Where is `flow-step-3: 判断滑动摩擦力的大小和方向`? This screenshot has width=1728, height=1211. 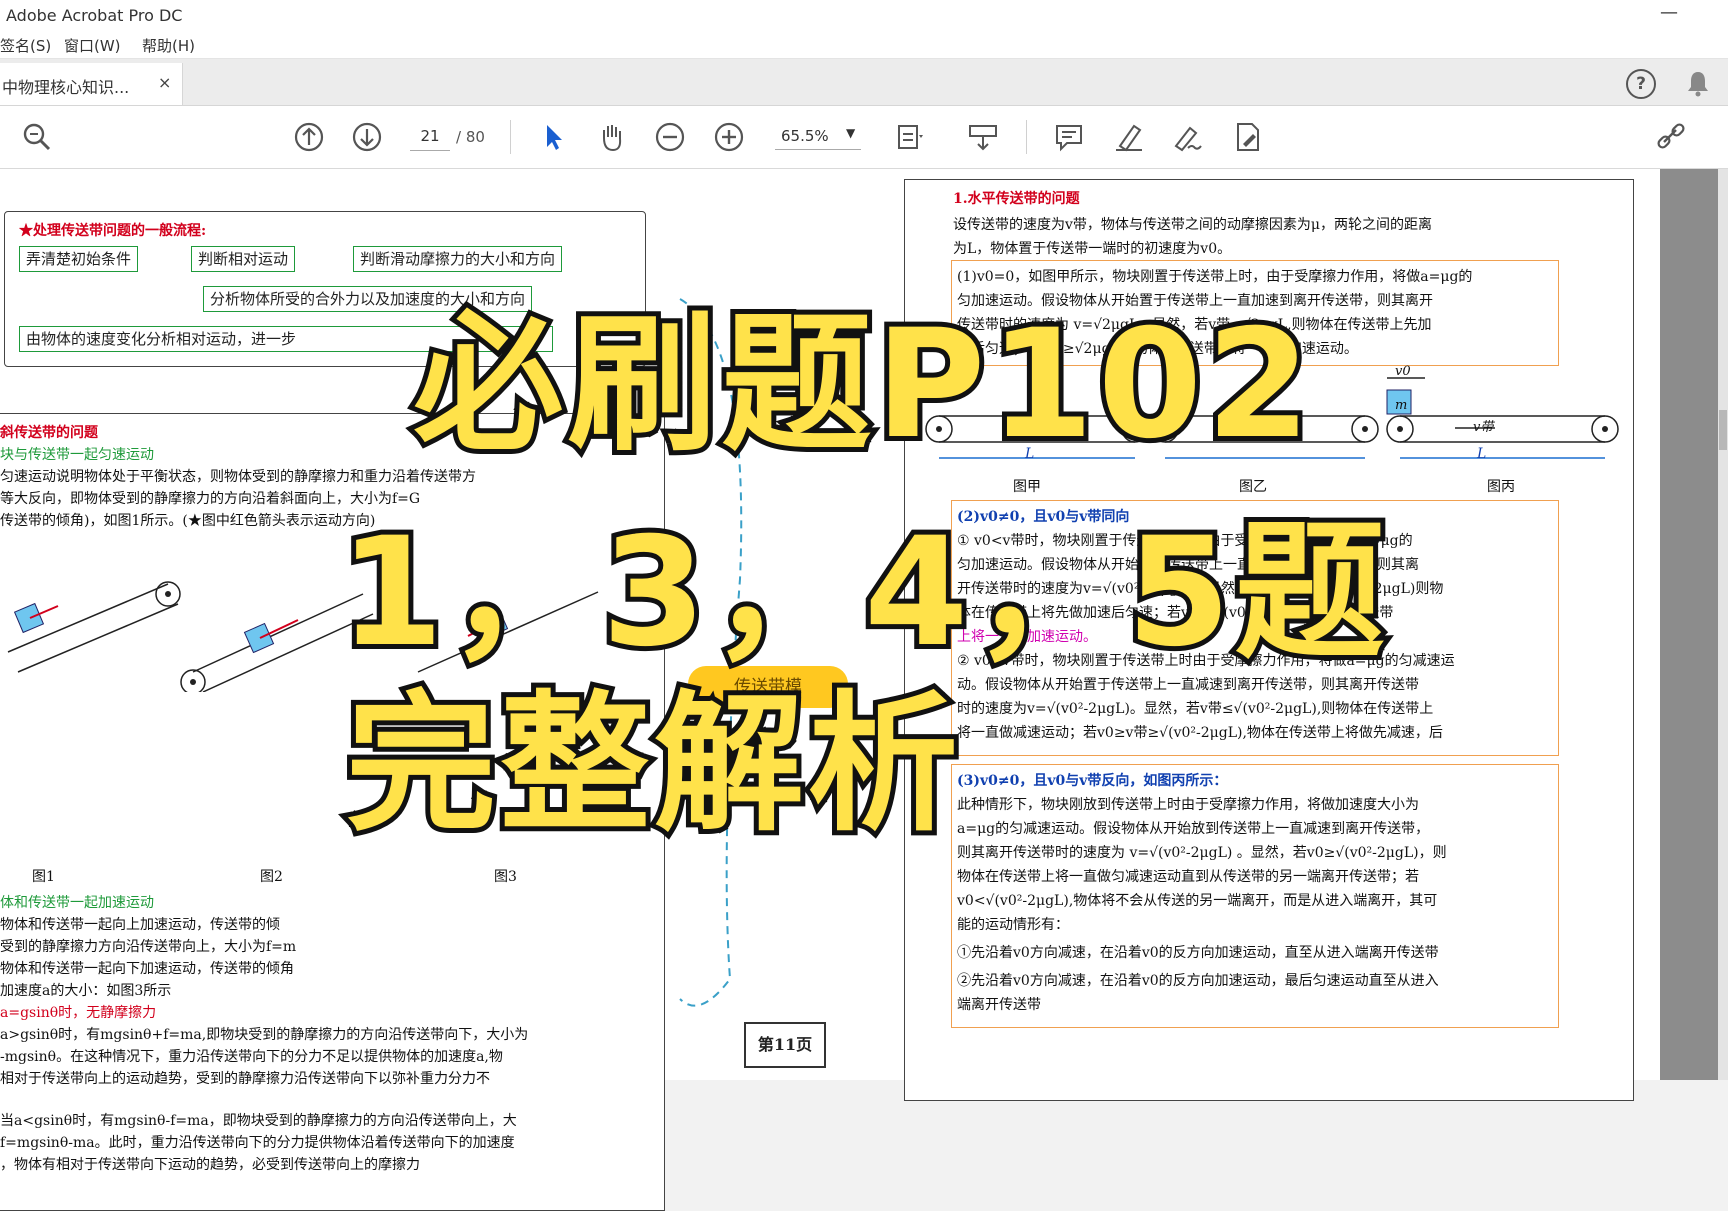
flow-step-3: 判断滑动摩擦力的大小和方向 is located at coordinates (458, 259).